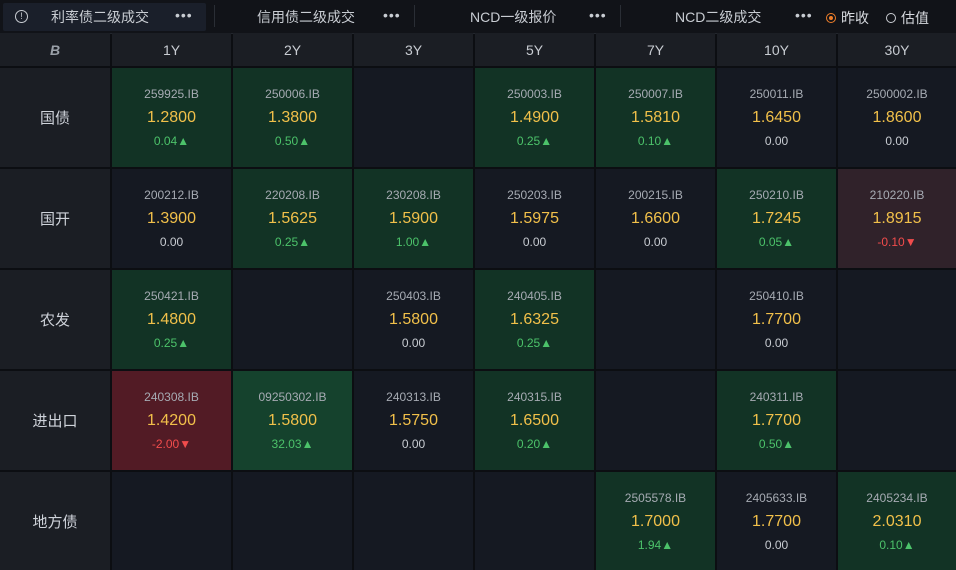 Image resolution: width=956 pixels, height=570 pixels. I want to click on quote-cell: 09250302.IB 1.5800 32.03▲, so click(292, 420).